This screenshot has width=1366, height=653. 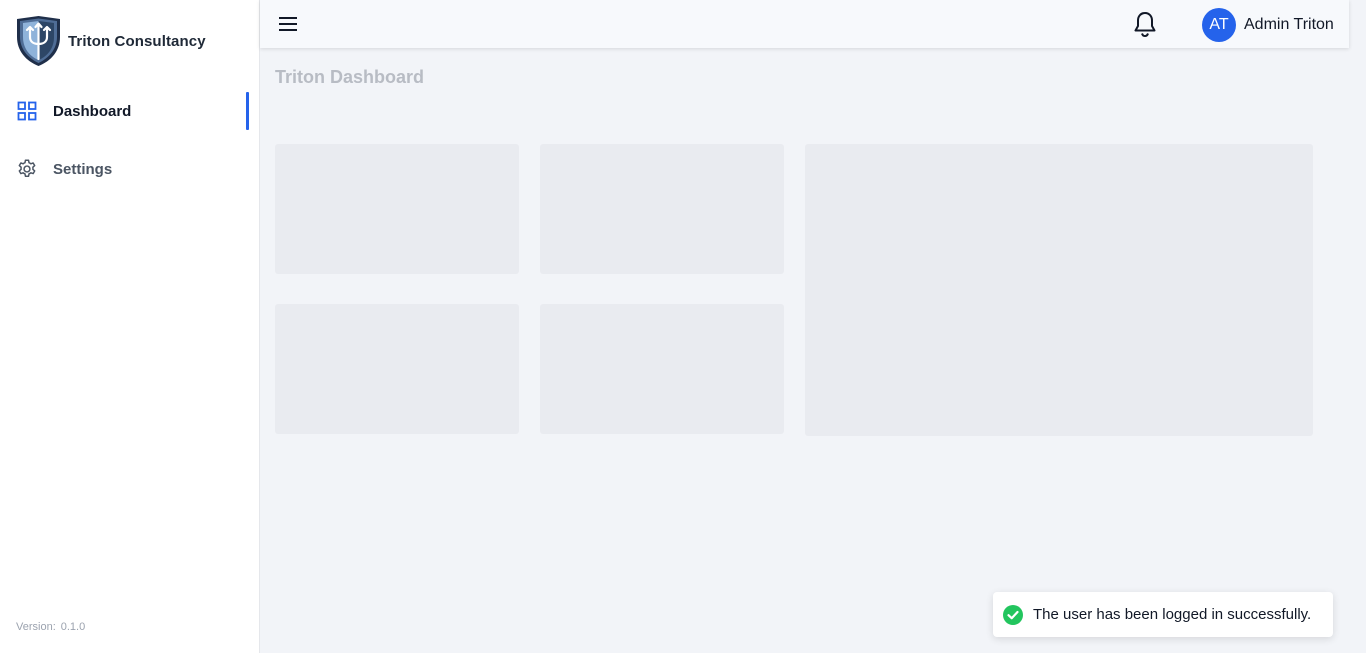 I want to click on sidebar-nav: Dashboard Settings, so click(x=130, y=150).